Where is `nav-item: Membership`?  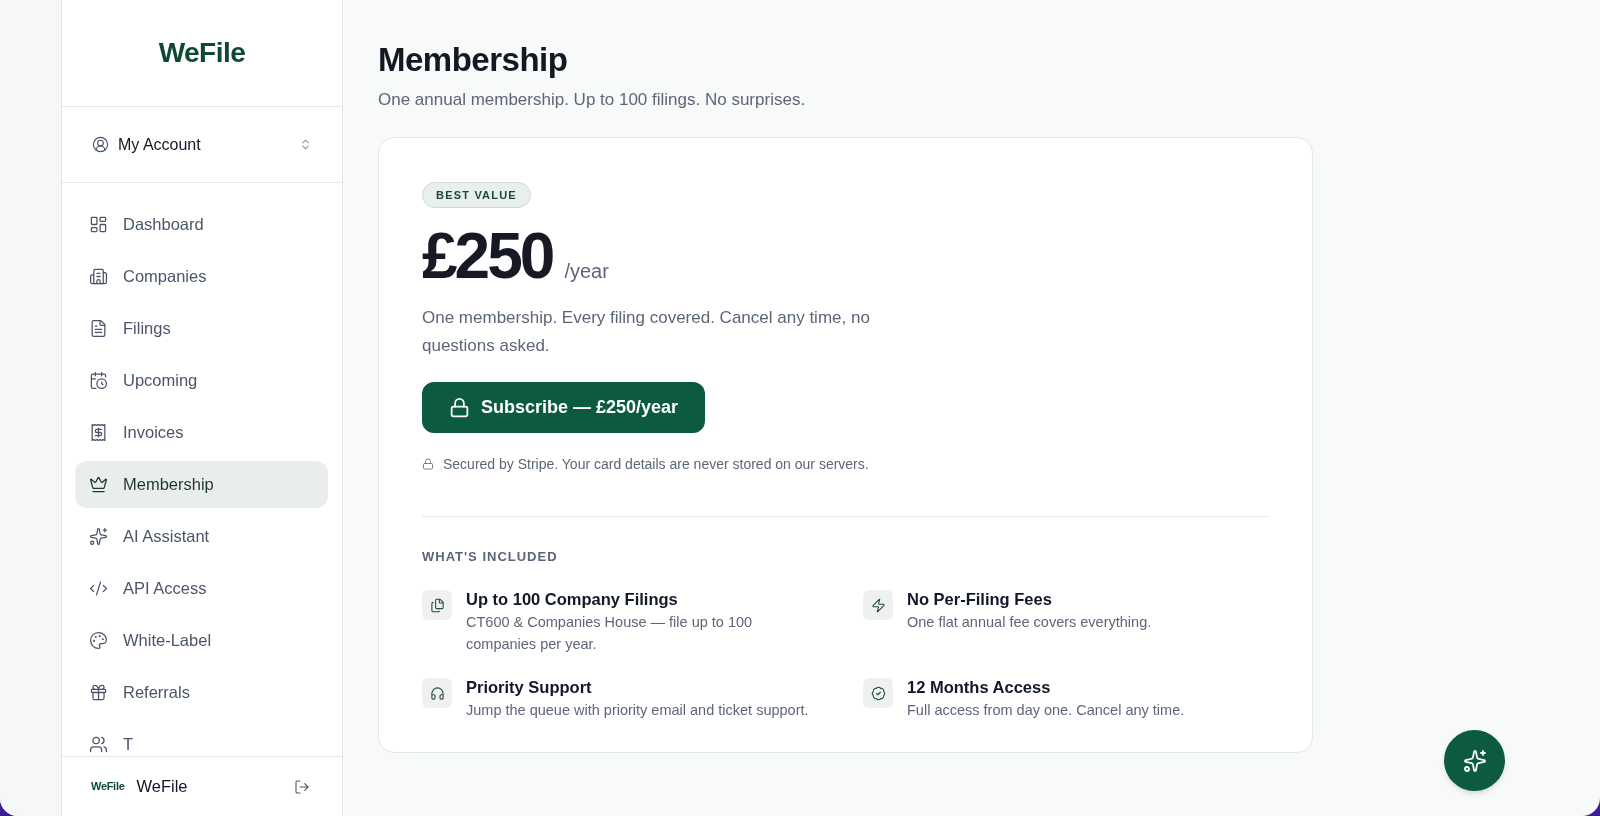
nav-item: Membership is located at coordinates (201, 484).